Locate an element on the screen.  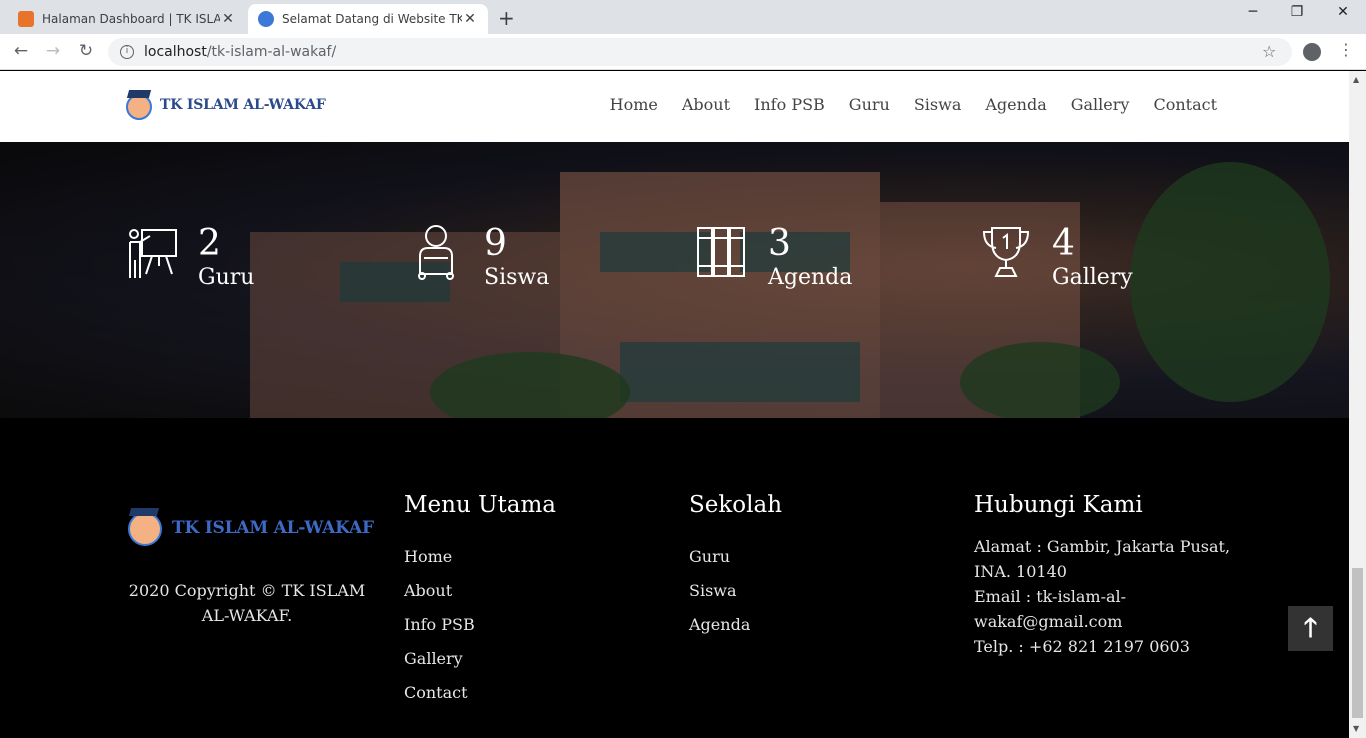
footer-link-guru: Guru is located at coordinates (735, 557).